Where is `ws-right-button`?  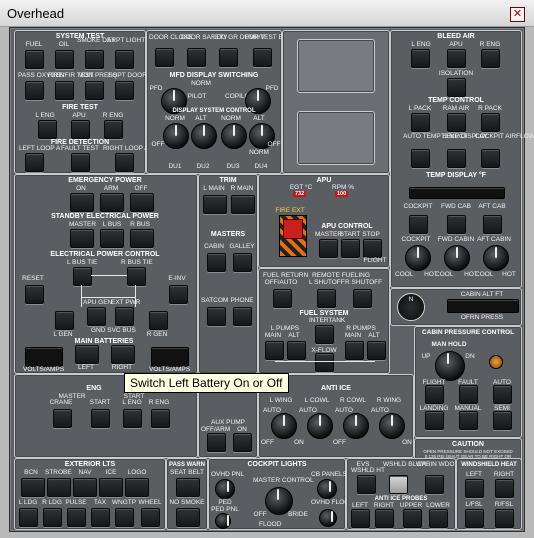
ws-right-button is located at coordinates (504, 488).